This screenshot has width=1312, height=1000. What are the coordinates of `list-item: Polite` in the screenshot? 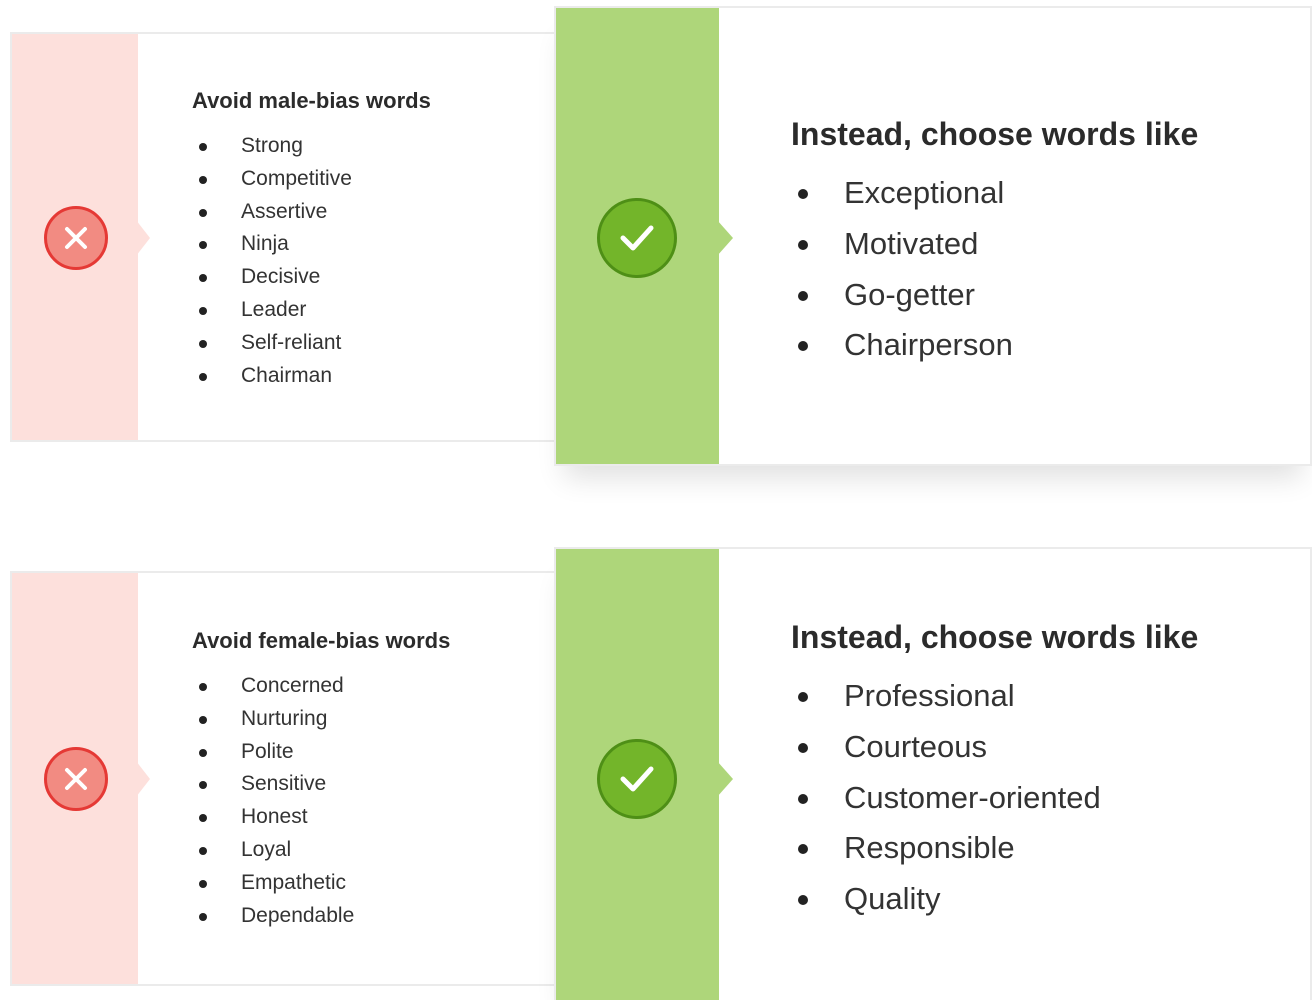 It's located at (274, 752).